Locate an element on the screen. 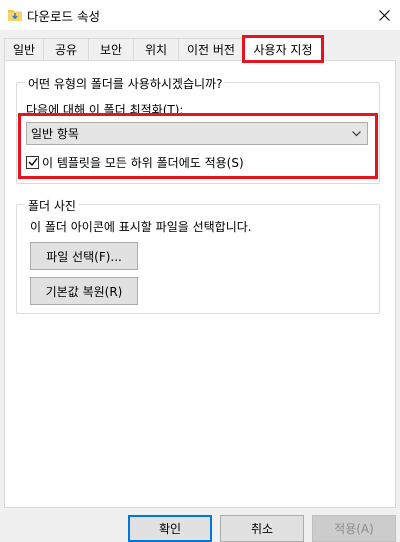  folder-type-group-label: 어떤 유형의 폴더를 사용하시겠습니까? is located at coordinates (125, 83).